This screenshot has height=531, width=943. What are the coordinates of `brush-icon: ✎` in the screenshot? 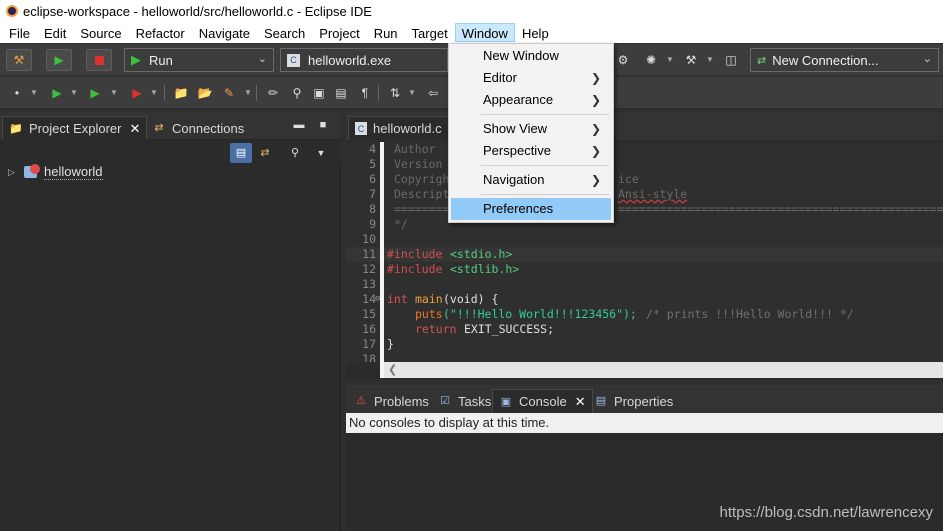 It's located at (229, 93).